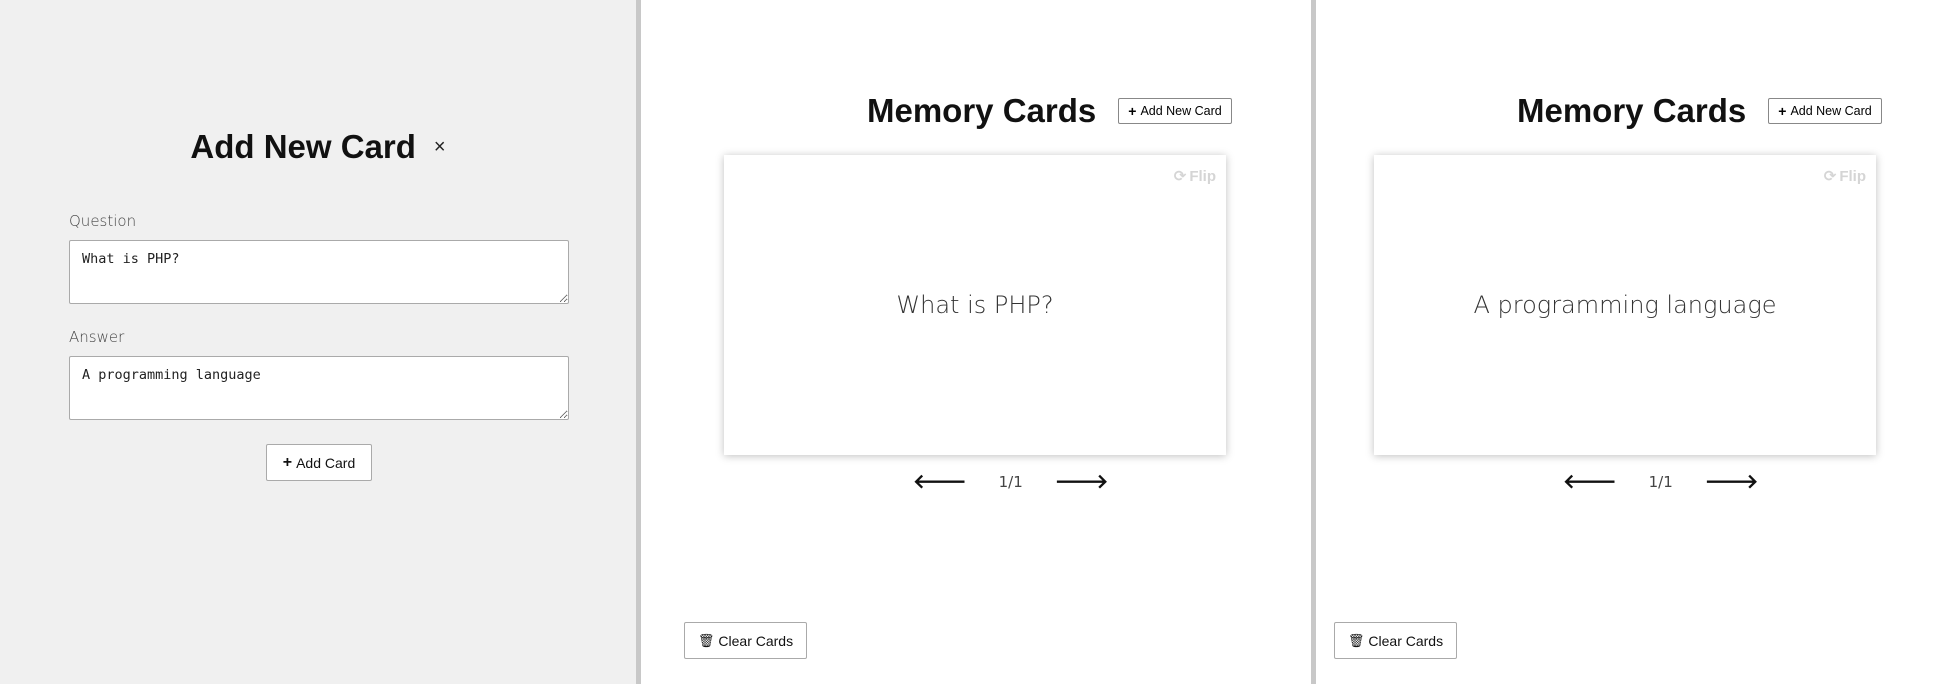 The width and height of the screenshot is (1942, 684). Describe the element at coordinates (440, 147) in the screenshot. I see `close-icon: ×` at that location.